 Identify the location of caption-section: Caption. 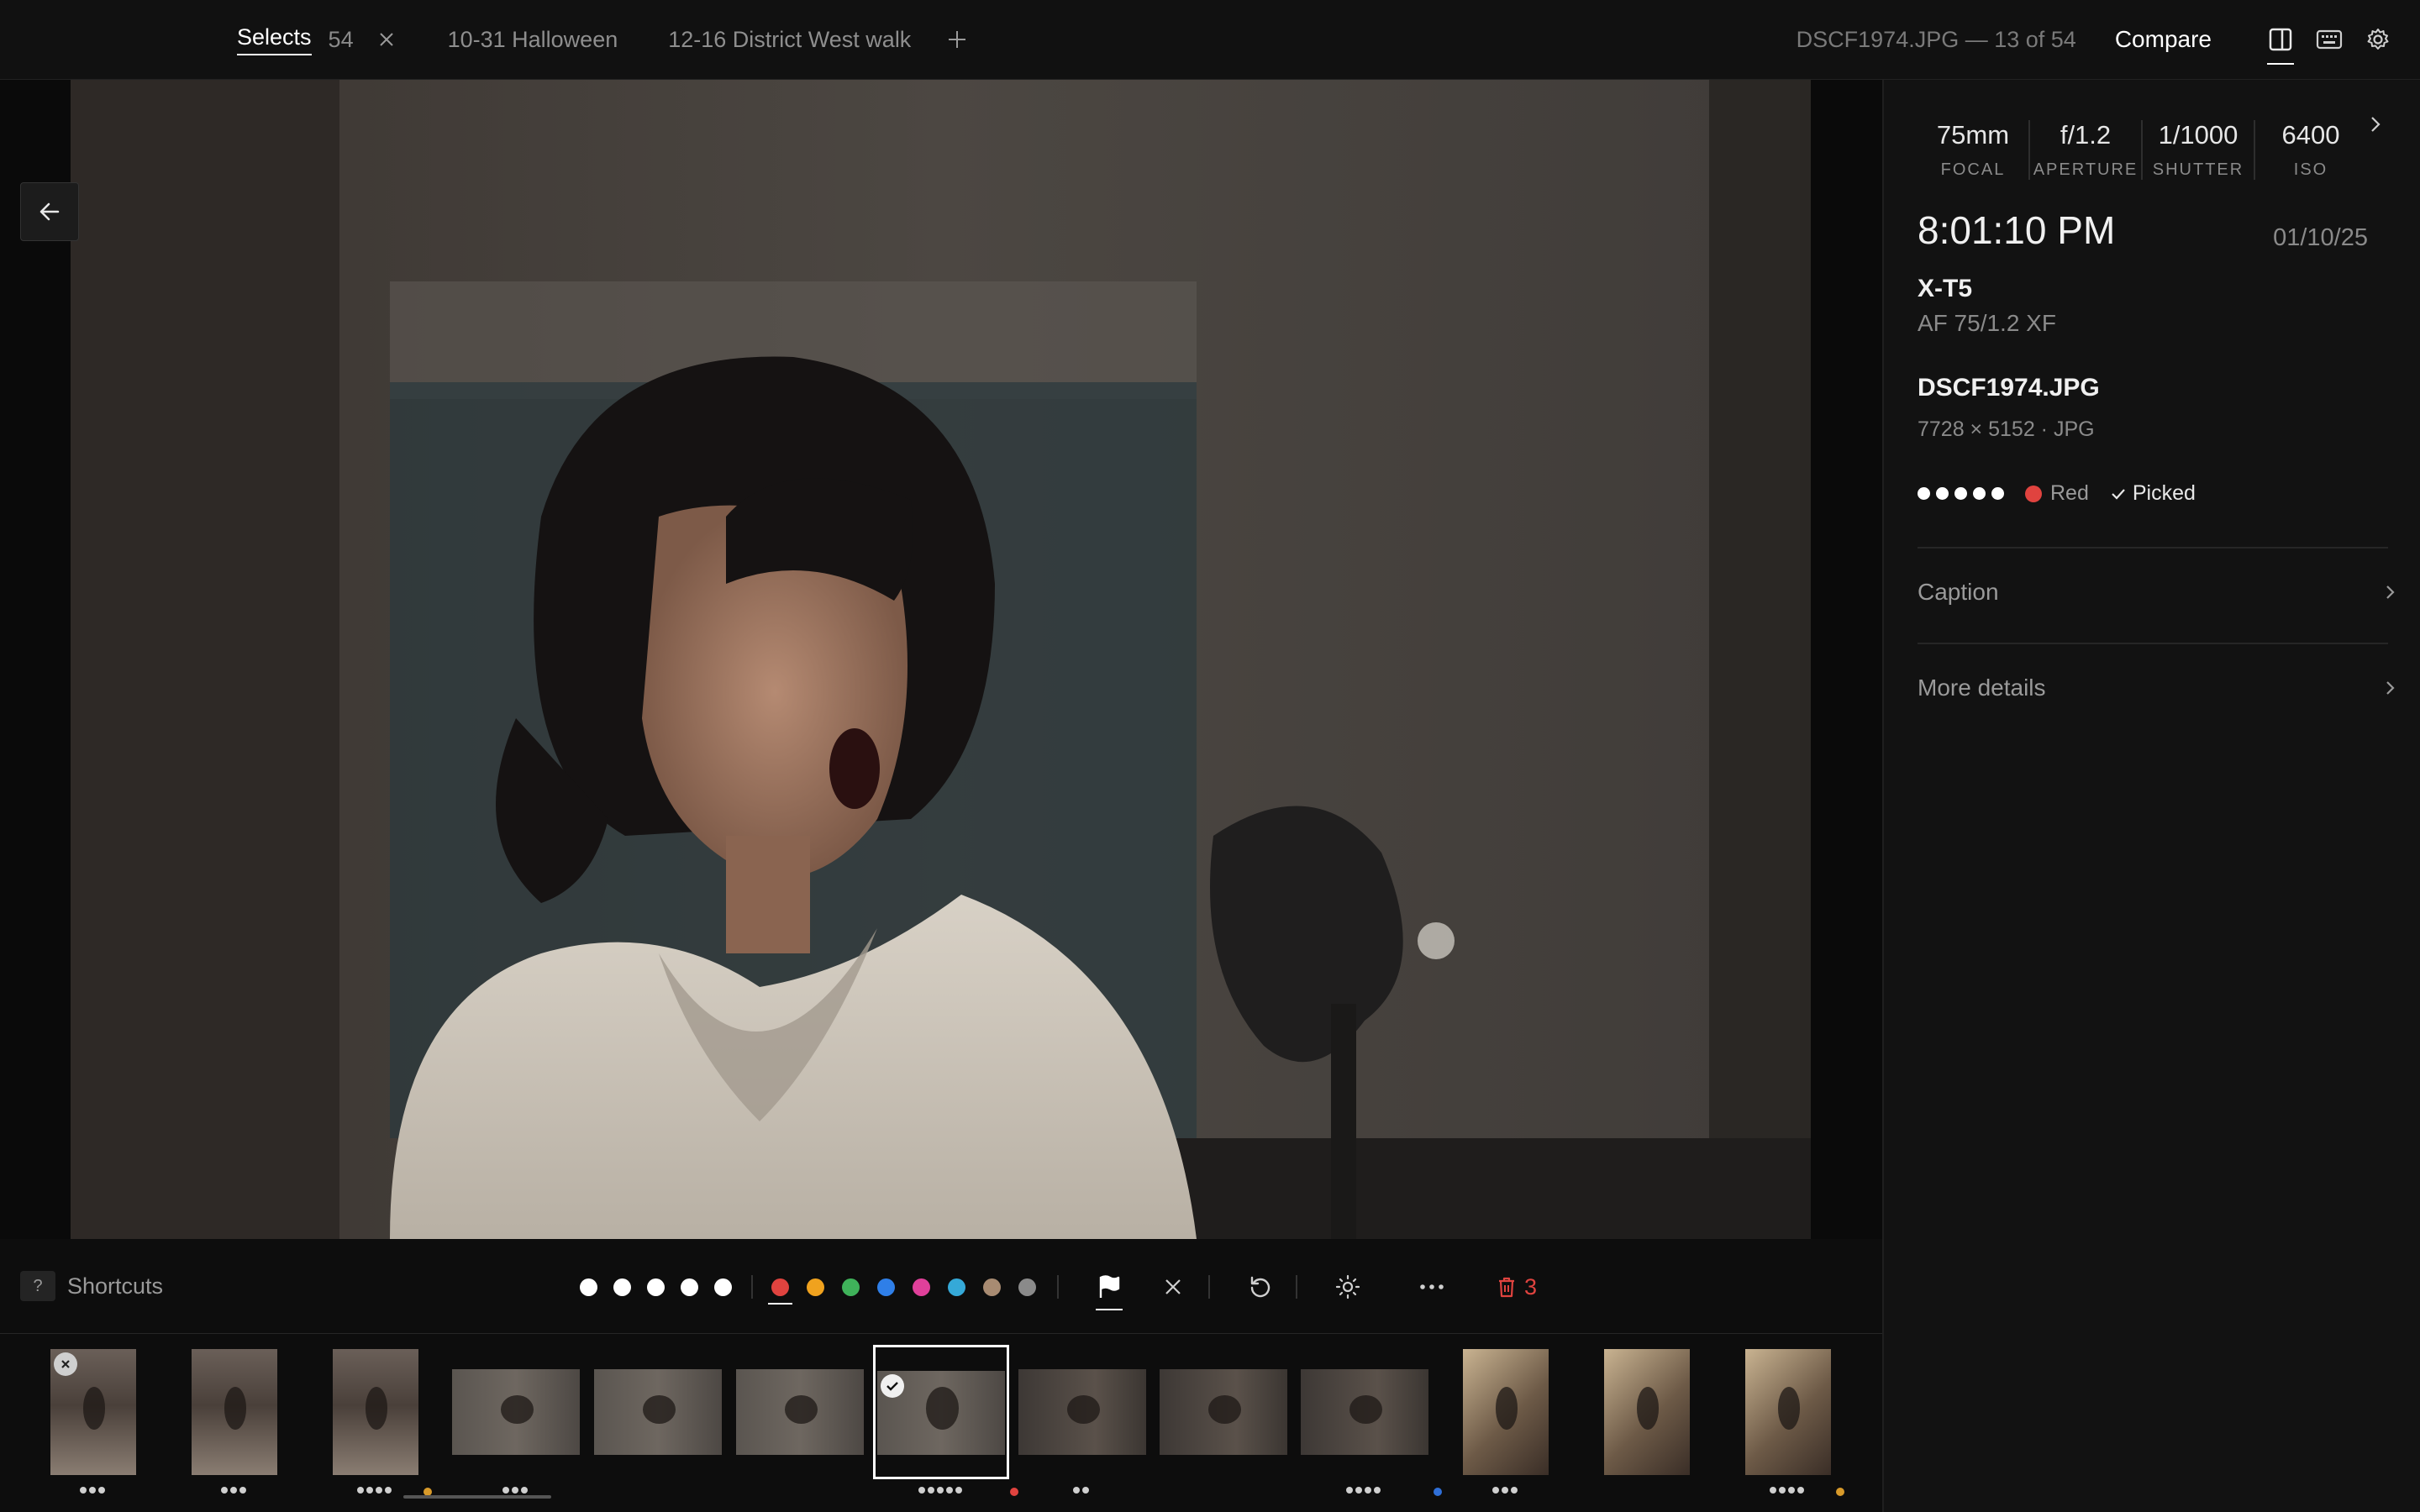
(2157, 592).